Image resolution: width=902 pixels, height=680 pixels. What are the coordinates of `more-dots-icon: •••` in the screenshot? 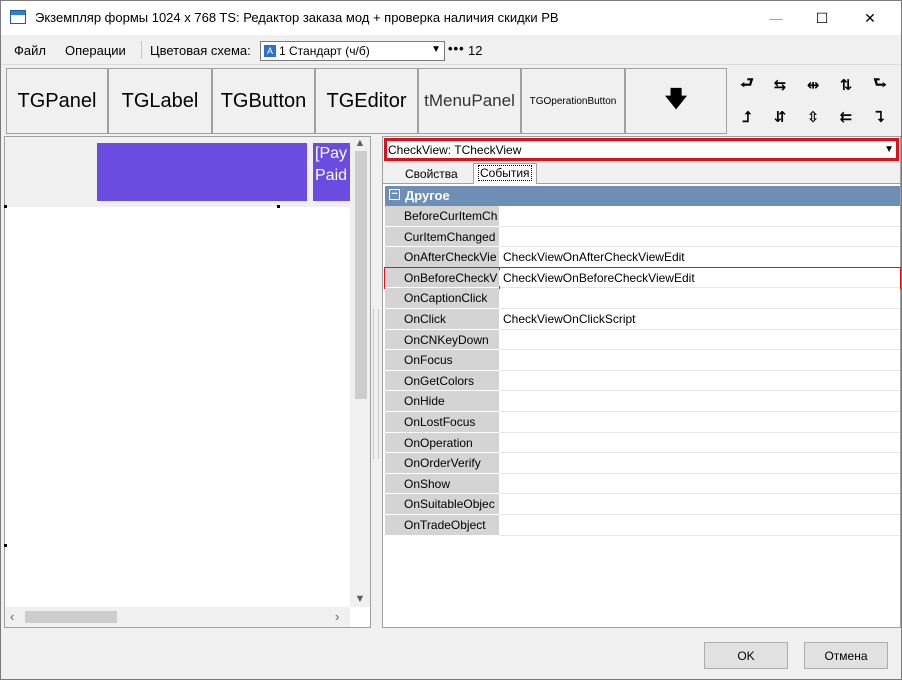 It's located at (456, 48).